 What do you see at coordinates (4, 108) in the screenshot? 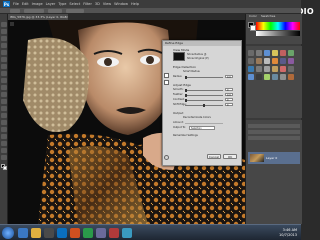
I see `blur-tool-icon` at bounding box center [4, 108].